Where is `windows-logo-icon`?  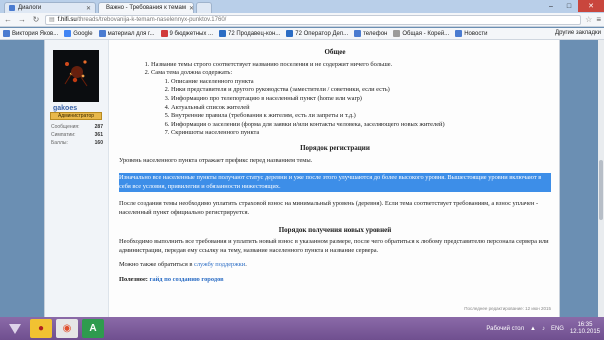 windows-logo-icon is located at coordinates (15, 328).